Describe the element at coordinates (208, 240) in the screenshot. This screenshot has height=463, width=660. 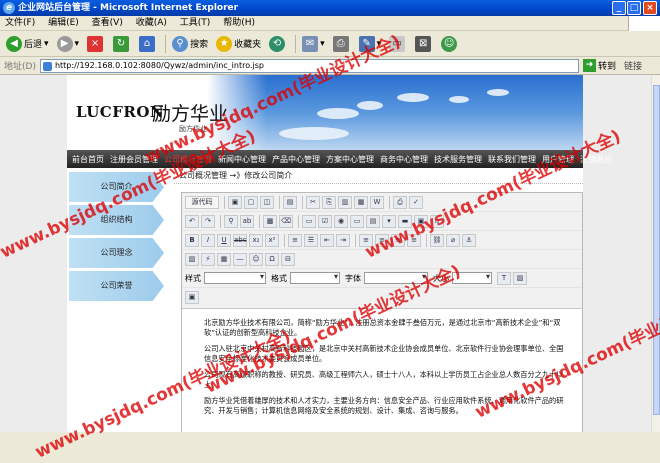
I see `italic-icon: I` at that location.